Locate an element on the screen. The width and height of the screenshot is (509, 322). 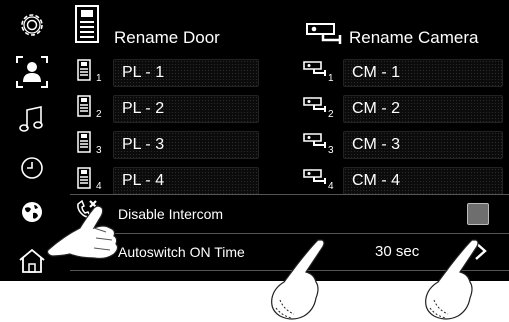
globe-icon is located at coordinates (32, 212).